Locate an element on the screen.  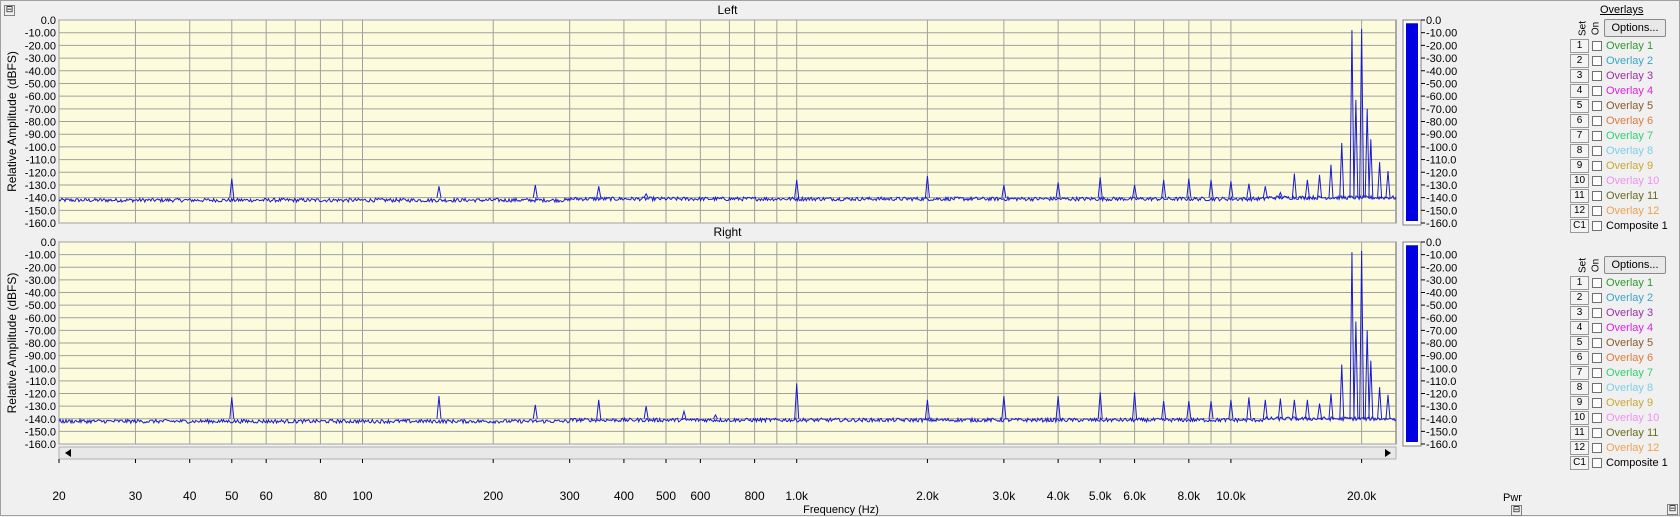
pwr-tick-label: 0.0 is located at coordinates (1433, 21).